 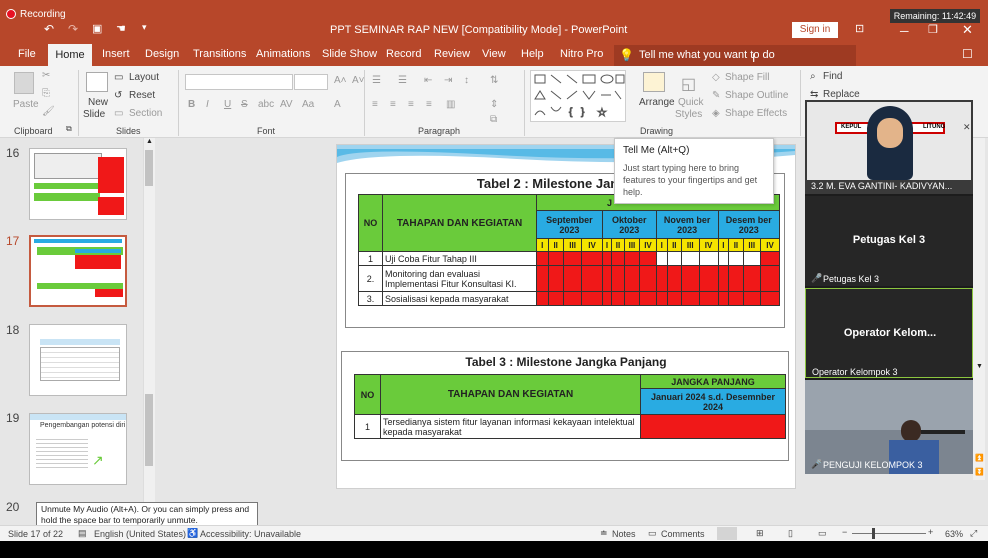 What do you see at coordinates (411, 104) in the screenshot?
I see `align-right-icon: ≡` at bounding box center [411, 104].